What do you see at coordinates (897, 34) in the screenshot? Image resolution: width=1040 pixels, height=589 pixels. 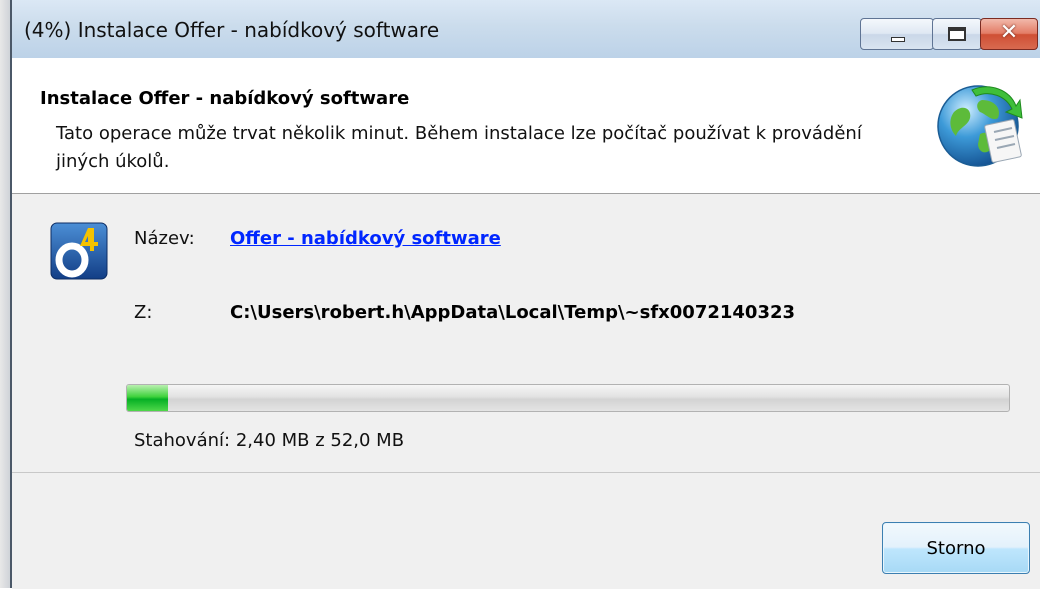 I see `minimize-button` at bounding box center [897, 34].